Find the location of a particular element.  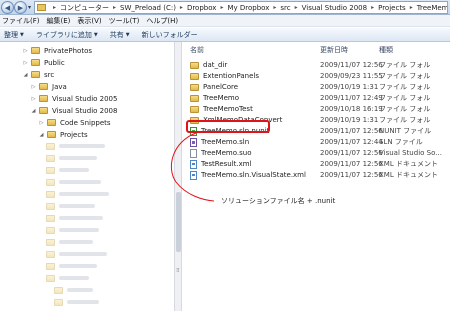

menu-view: 表示(V) is located at coordinates (89, 21).